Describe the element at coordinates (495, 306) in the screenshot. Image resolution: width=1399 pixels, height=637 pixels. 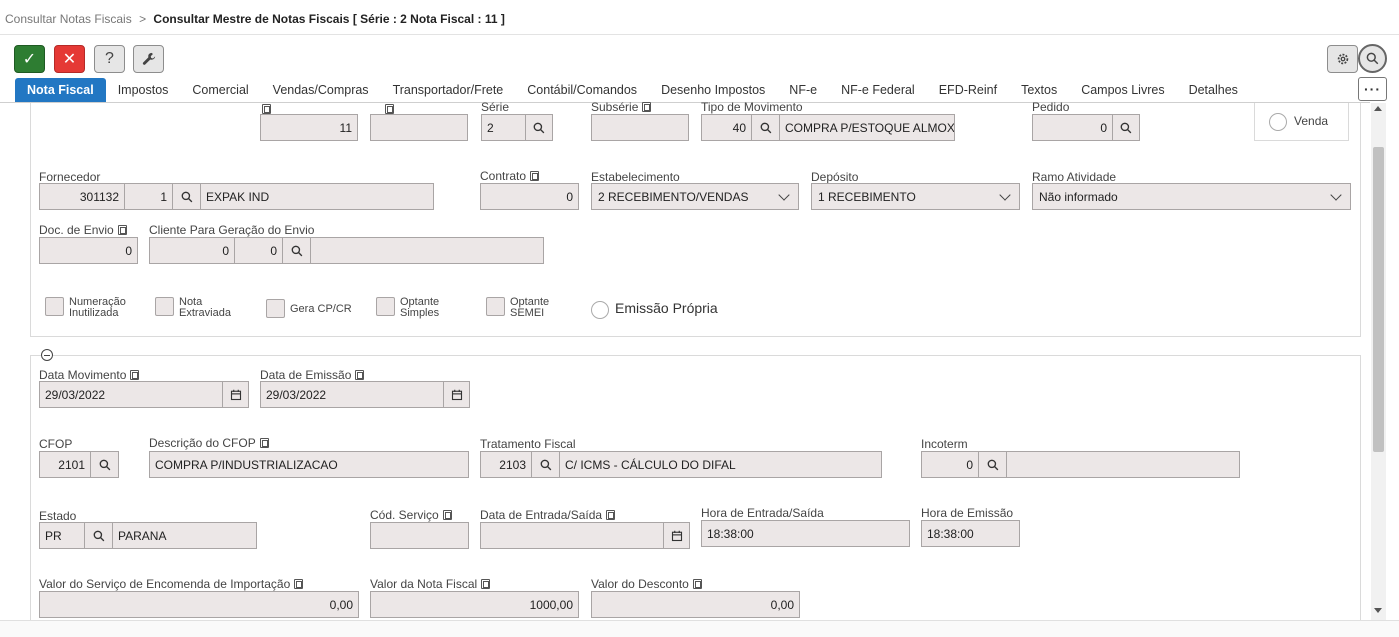
I see `optante-semei-checkbox` at that location.